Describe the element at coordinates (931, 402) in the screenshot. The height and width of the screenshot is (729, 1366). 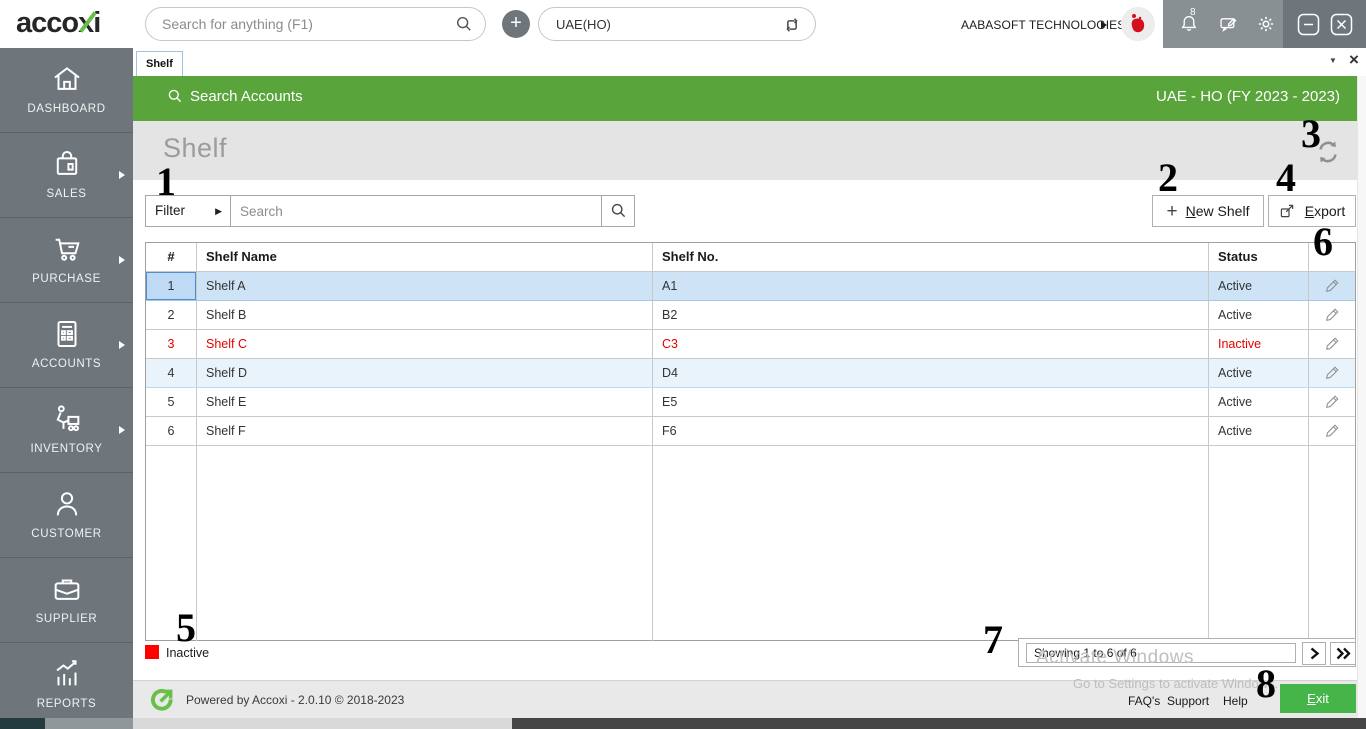
I see `cell-shelf-no: E5` at that location.